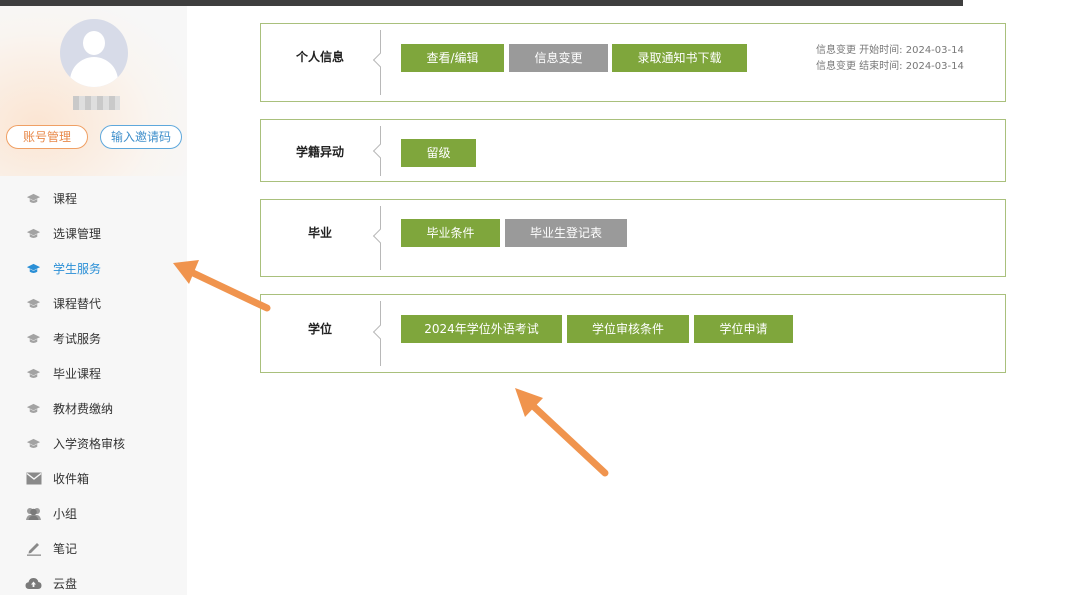  What do you see at coordinates (481, 329) in the screenshot?
I see `degree-language-exam-button: 2024年学位外语考试` at bounding box center [481, 329].